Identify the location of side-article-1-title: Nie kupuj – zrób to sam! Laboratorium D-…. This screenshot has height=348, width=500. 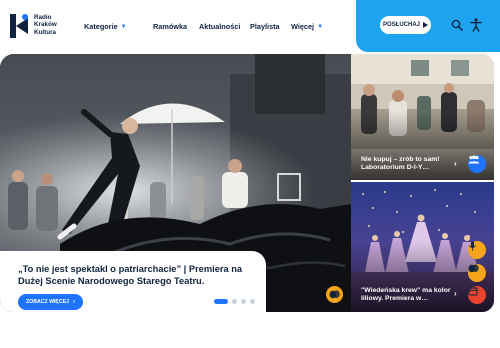
(406, 164).